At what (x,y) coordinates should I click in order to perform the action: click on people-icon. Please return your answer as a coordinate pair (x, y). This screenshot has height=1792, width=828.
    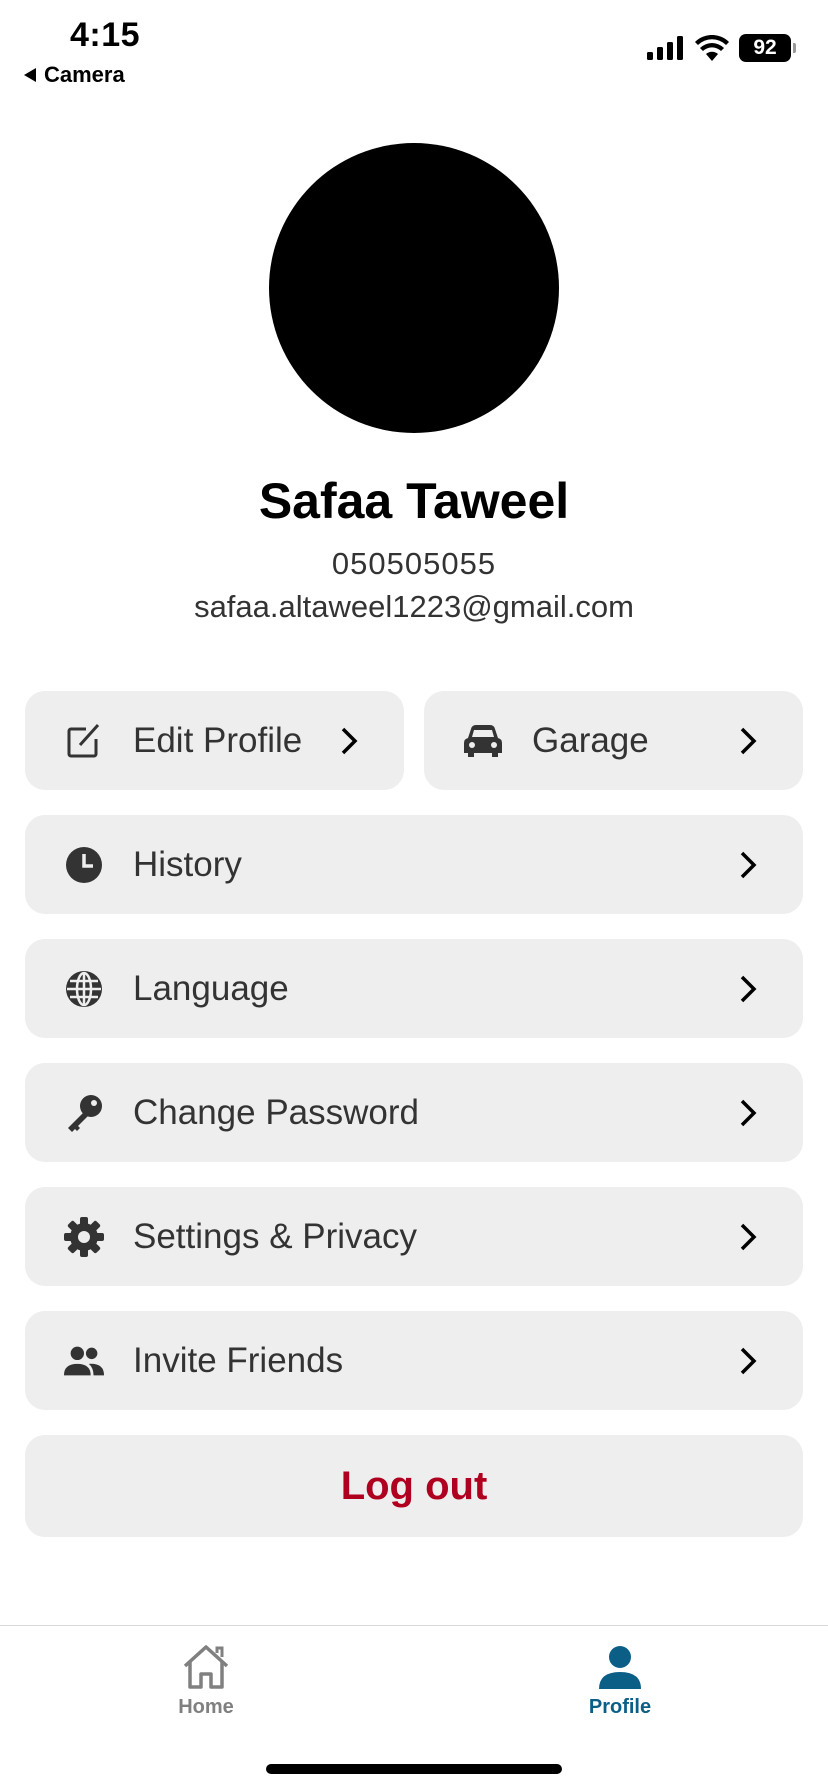
    Looking at the image, I should click on (84, 1361).